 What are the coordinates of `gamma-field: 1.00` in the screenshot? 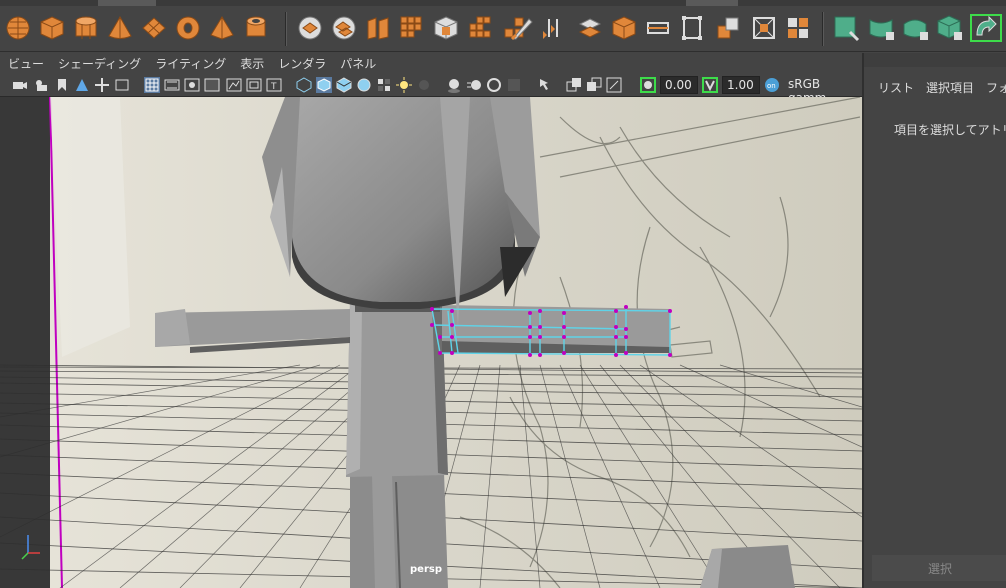 It's located at (741, 85).